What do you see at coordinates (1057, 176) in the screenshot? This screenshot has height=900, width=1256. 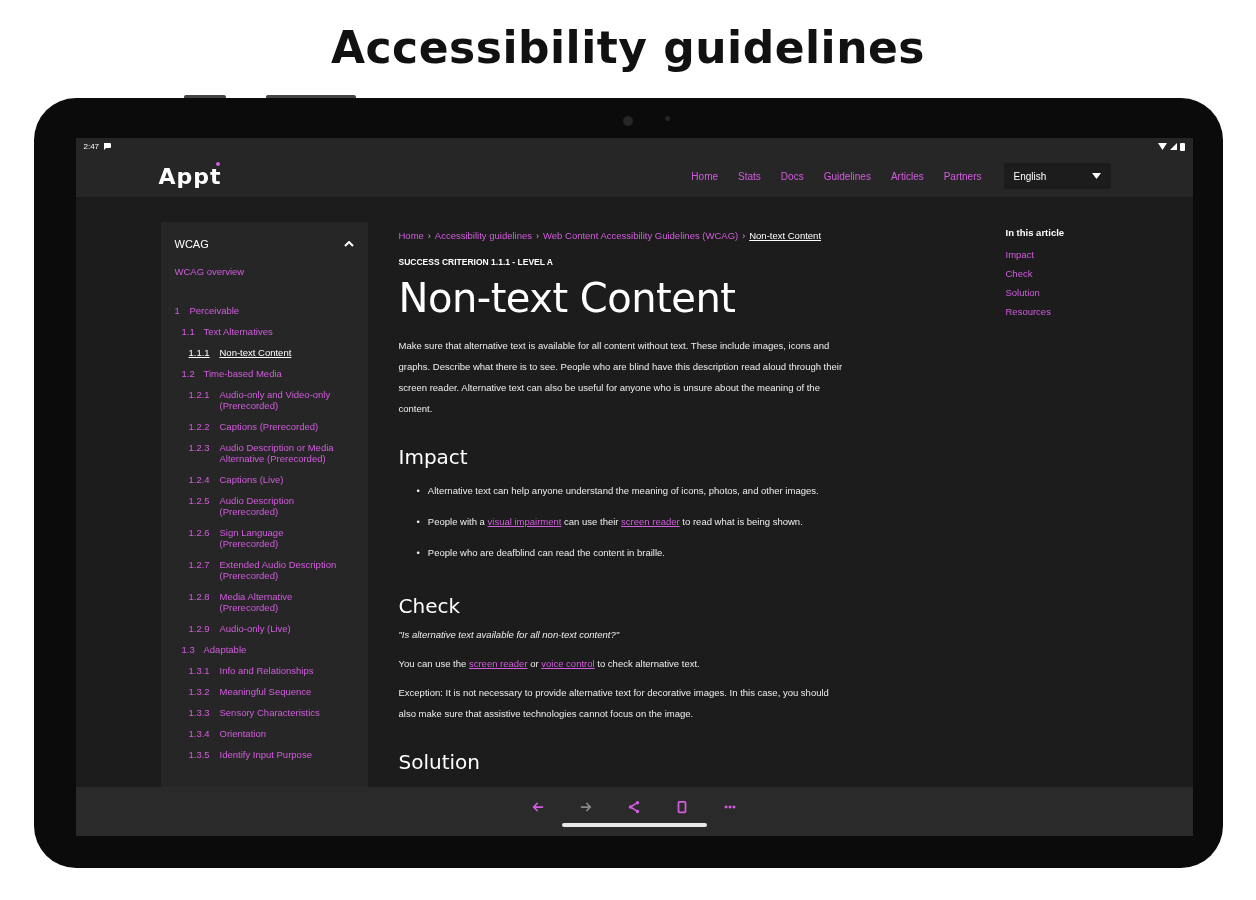 I see `language-select: English` at bounding box center [1057, 176].